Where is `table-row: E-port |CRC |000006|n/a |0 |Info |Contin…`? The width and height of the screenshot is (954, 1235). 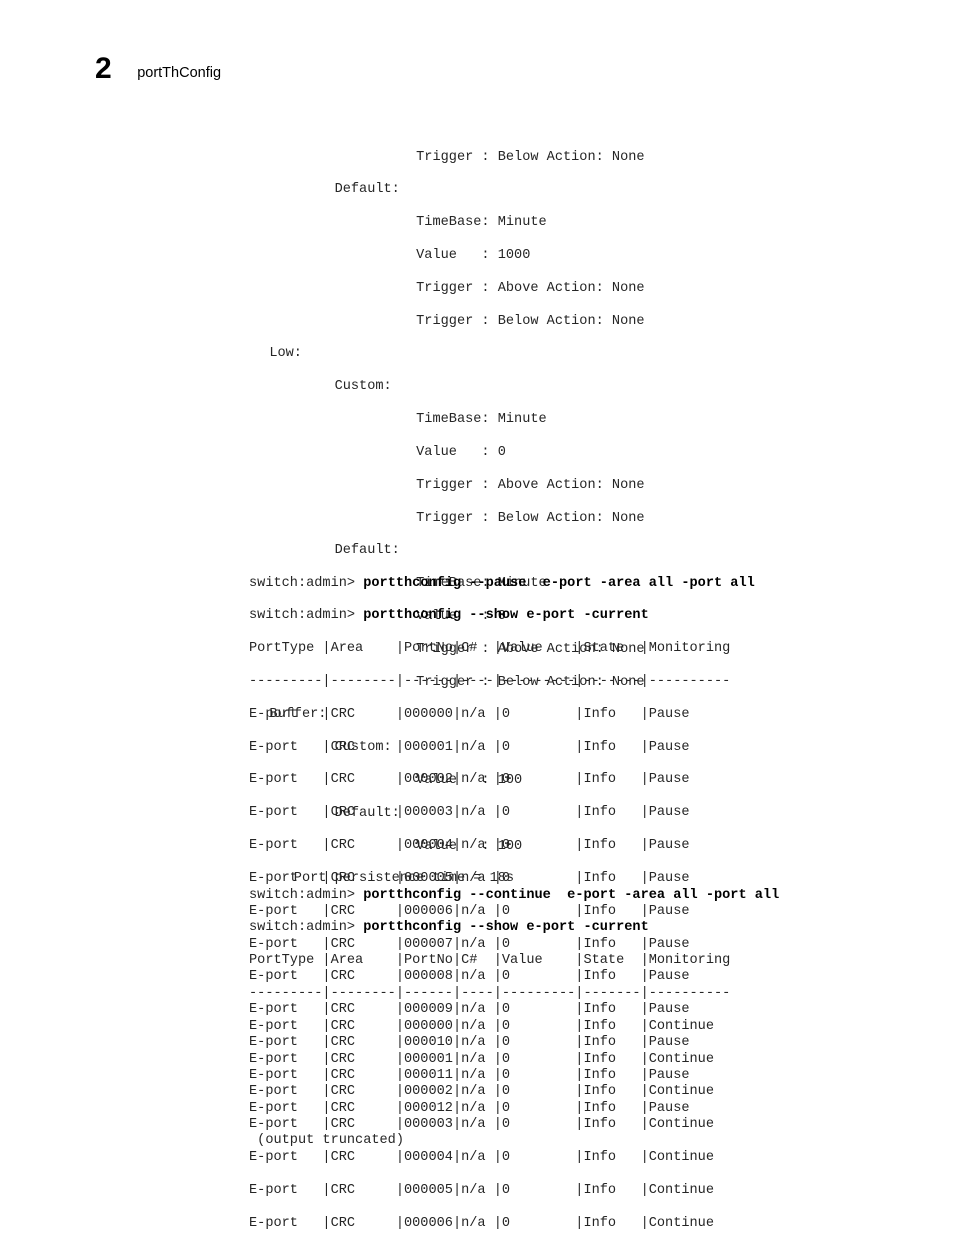 table-row: E-port |CRC |000006|n/a |0 |Info |Contin… is located at coordinates (481, 1223).